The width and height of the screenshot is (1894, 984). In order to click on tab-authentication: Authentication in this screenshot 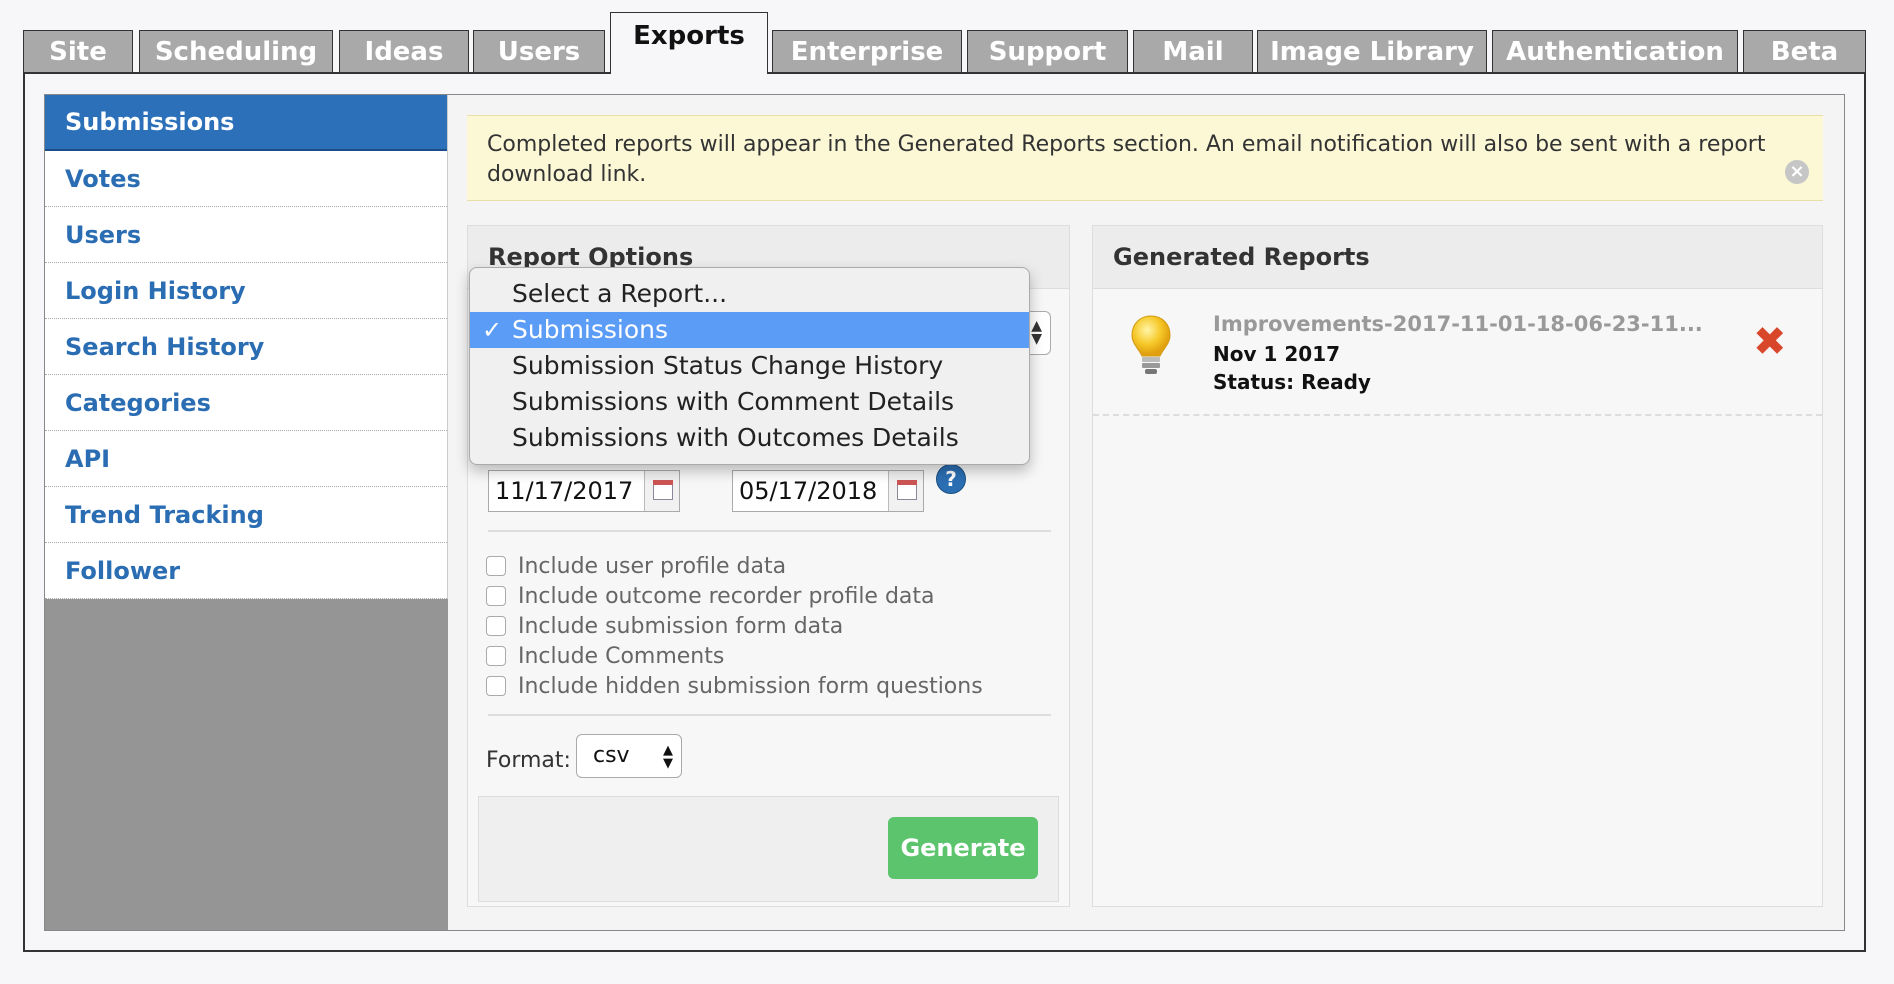, I will do `click(1615, 51)`.